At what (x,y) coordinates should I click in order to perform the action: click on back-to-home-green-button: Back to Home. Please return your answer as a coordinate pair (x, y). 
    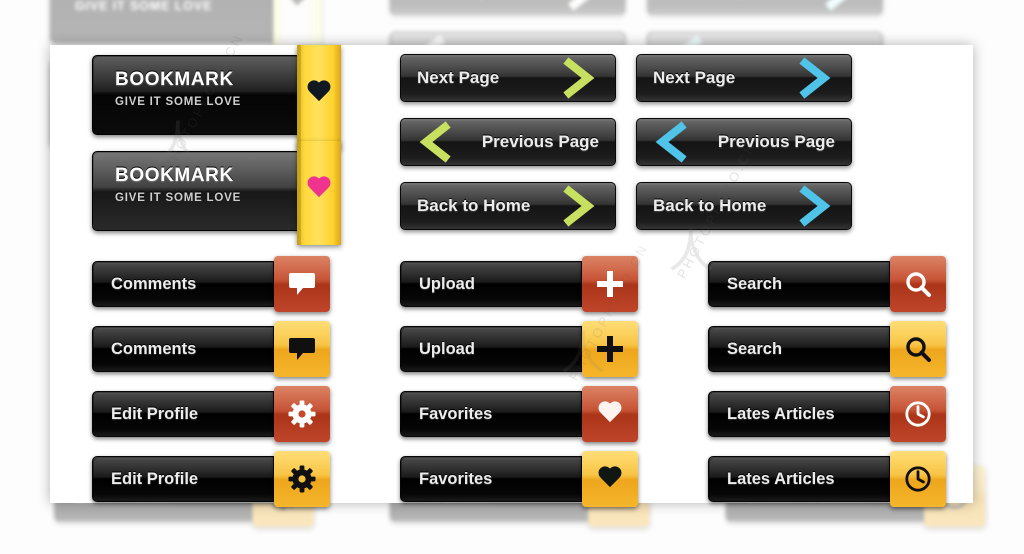
    Looking at the image, I should click on (508, 206).